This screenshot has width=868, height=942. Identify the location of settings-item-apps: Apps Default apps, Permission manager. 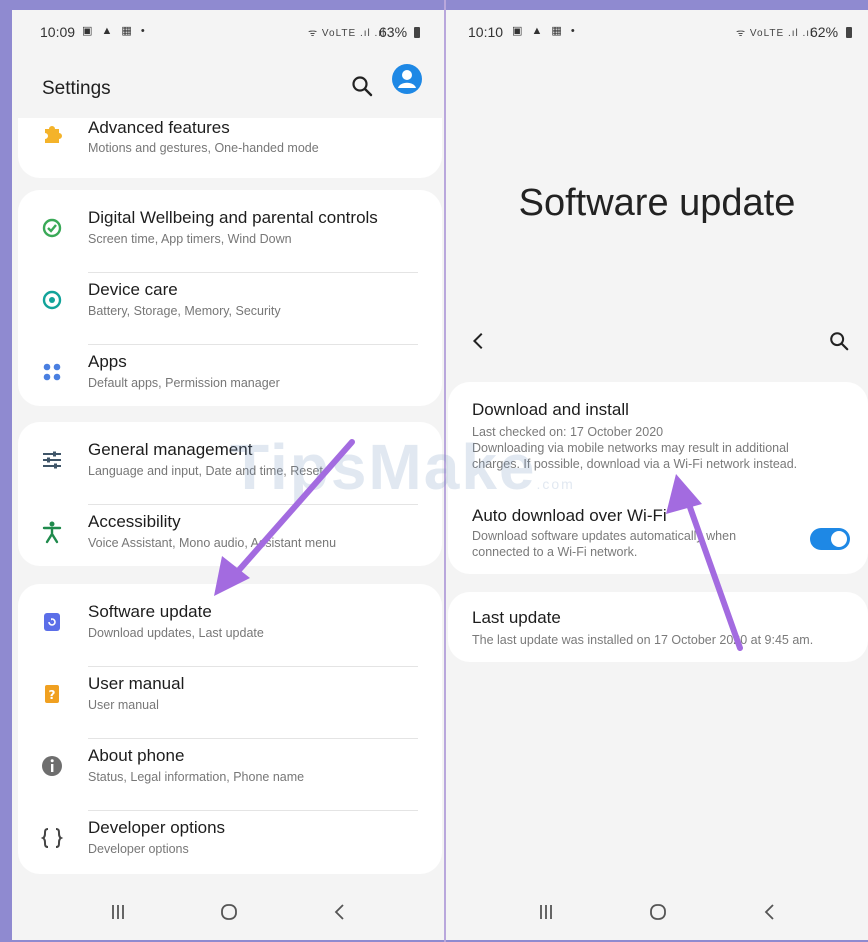
(230, 377).